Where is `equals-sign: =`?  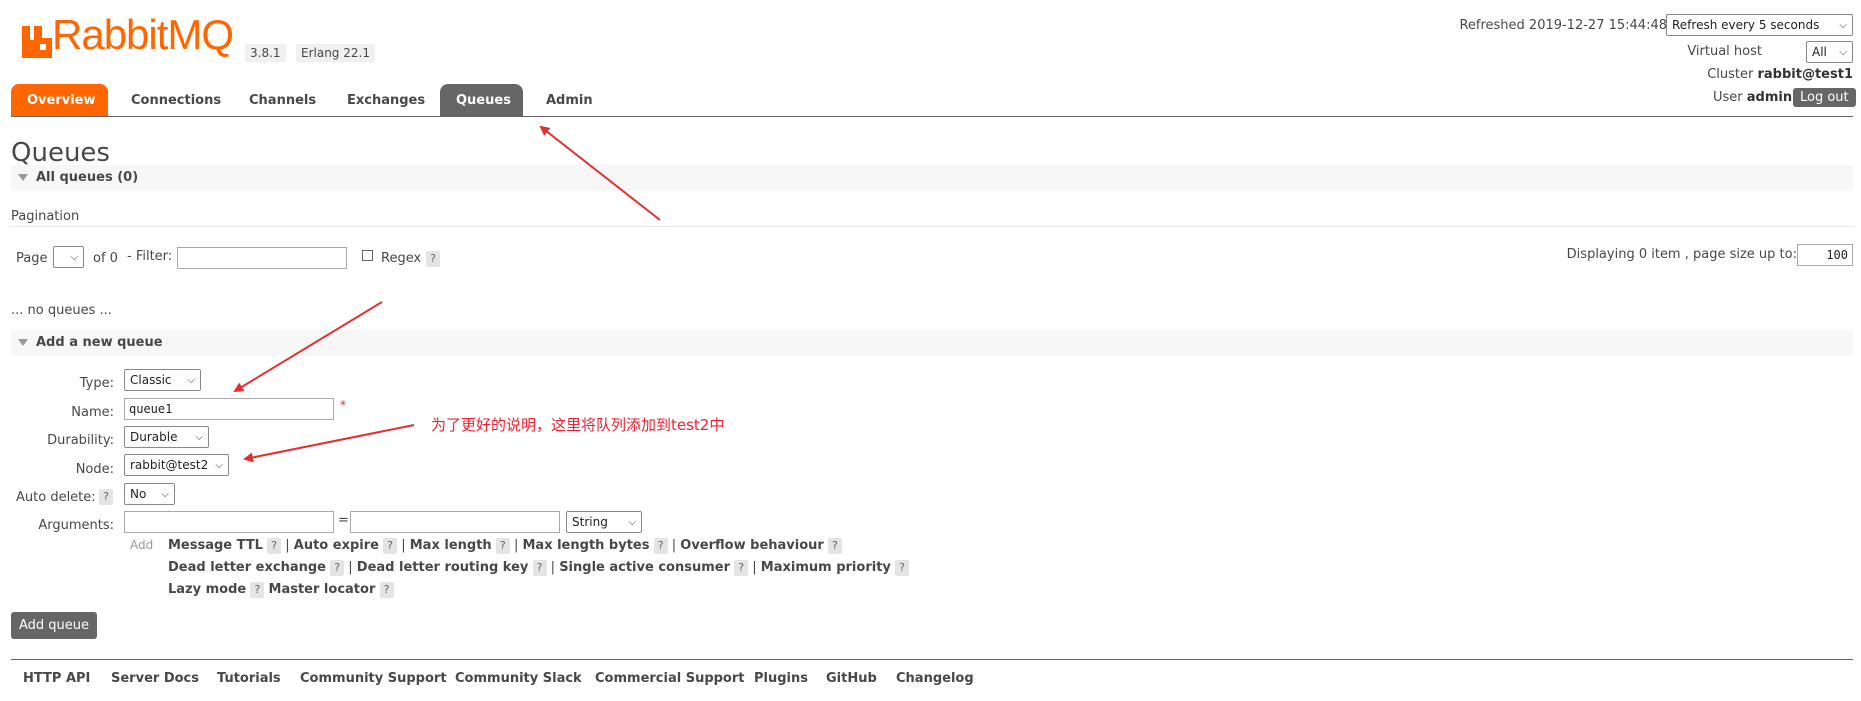 equals-sign: = is located at coordinates (343, 520).